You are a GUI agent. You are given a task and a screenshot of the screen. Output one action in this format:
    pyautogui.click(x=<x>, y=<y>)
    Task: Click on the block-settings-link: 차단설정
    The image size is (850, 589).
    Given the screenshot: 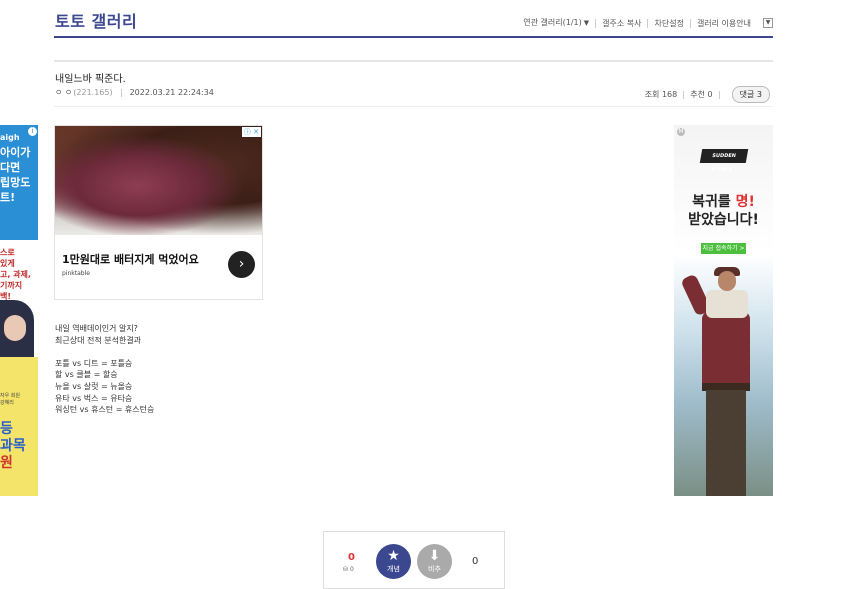 What is the action you would take?
    pyautogui.click(x=668, y=23)
    